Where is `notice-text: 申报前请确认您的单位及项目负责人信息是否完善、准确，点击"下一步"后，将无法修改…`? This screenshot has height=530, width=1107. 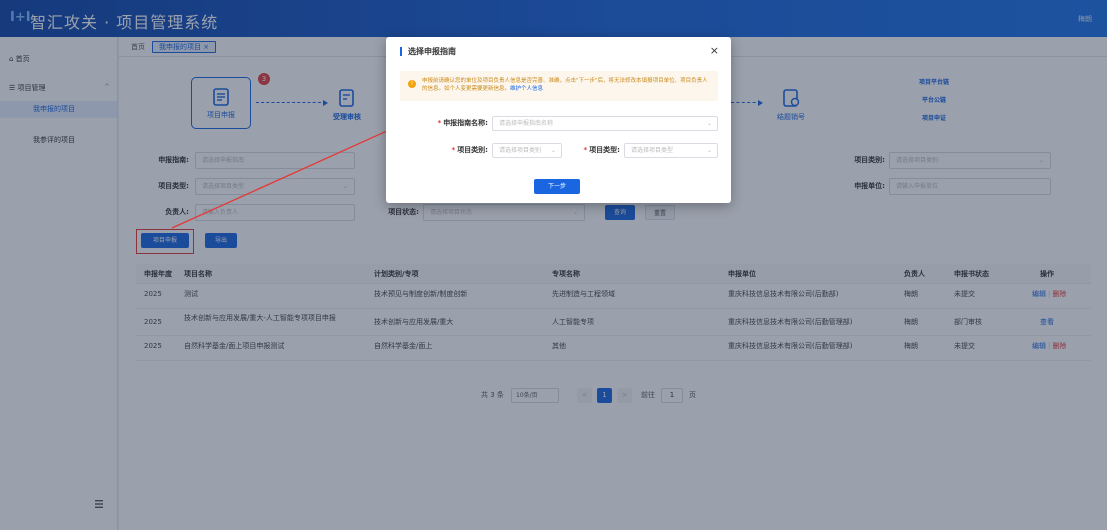 notice-text: 申报前请确认您的单位及项目负责人信息是否完善、准确，点击"下一步"后，将无法修改… is located at coordinates (565, 85).